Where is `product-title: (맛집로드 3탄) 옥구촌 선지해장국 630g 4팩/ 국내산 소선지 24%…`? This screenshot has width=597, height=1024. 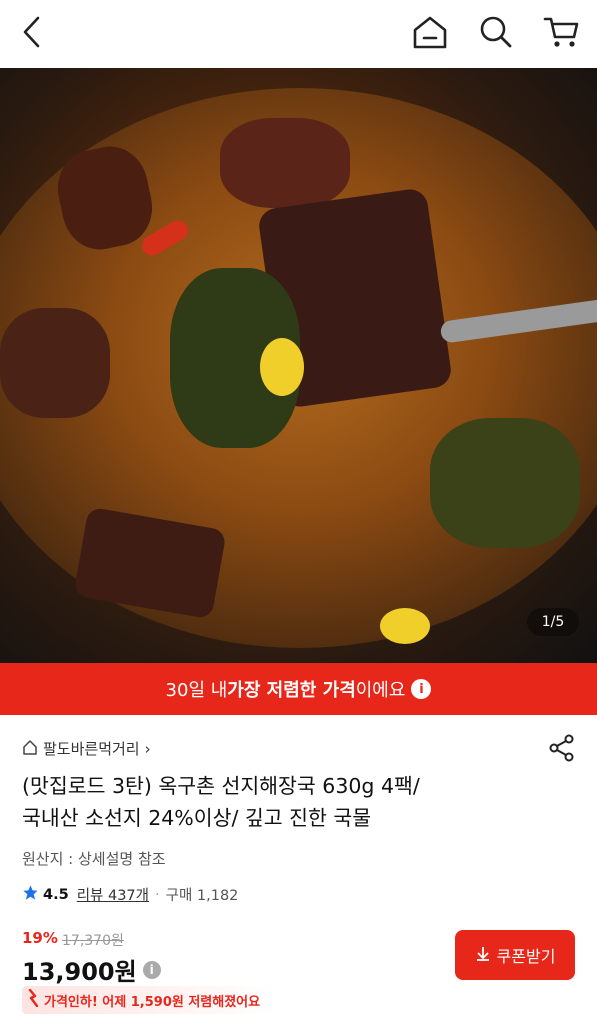 product-title: (맛집로드 3탄) 옥구촌 선지해장국 630g 4팩/ 국내산 소선지 24%… is located at coordinates (282, 802).